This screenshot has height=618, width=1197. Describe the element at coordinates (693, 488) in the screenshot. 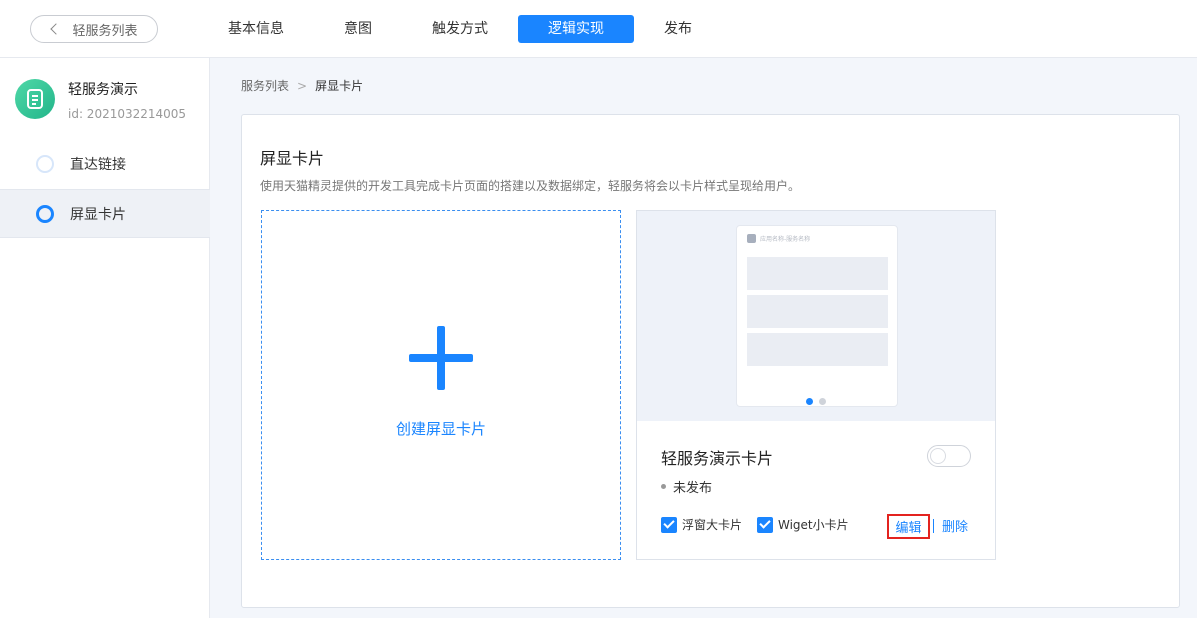

I see `status-text: 未发布` at that location.